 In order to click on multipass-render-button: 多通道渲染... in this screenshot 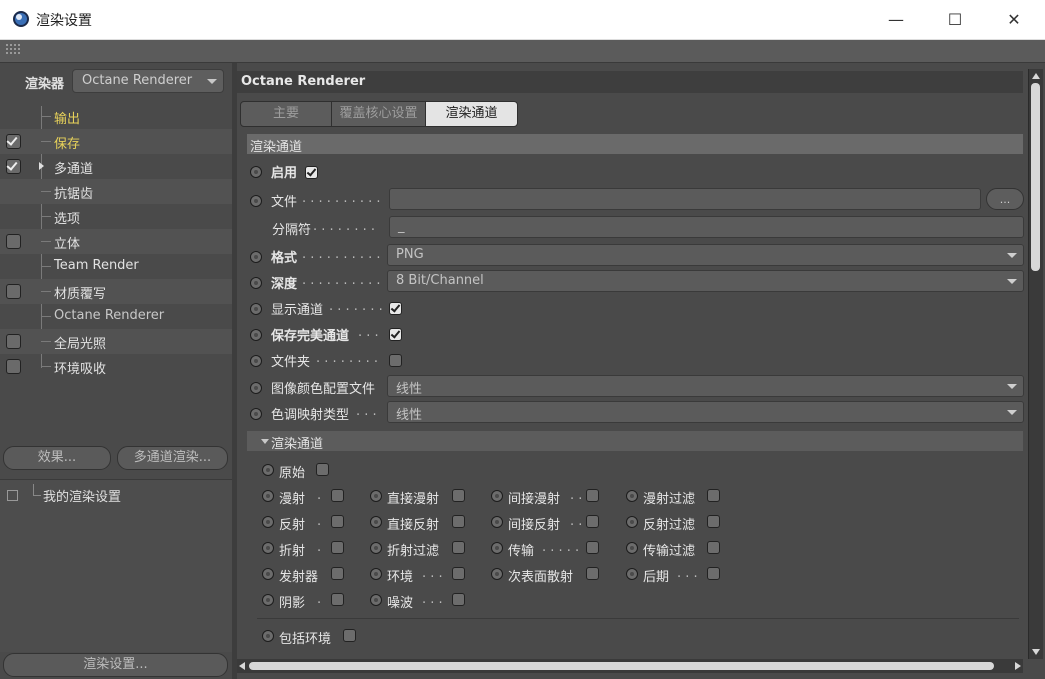, I will do `click(172, 458)`.